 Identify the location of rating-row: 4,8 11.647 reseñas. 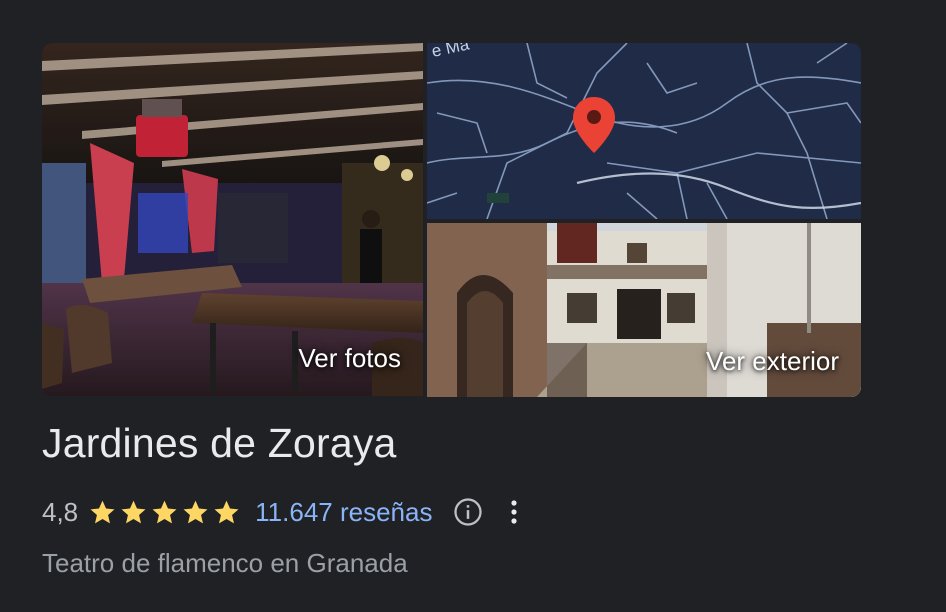
(284, 512).